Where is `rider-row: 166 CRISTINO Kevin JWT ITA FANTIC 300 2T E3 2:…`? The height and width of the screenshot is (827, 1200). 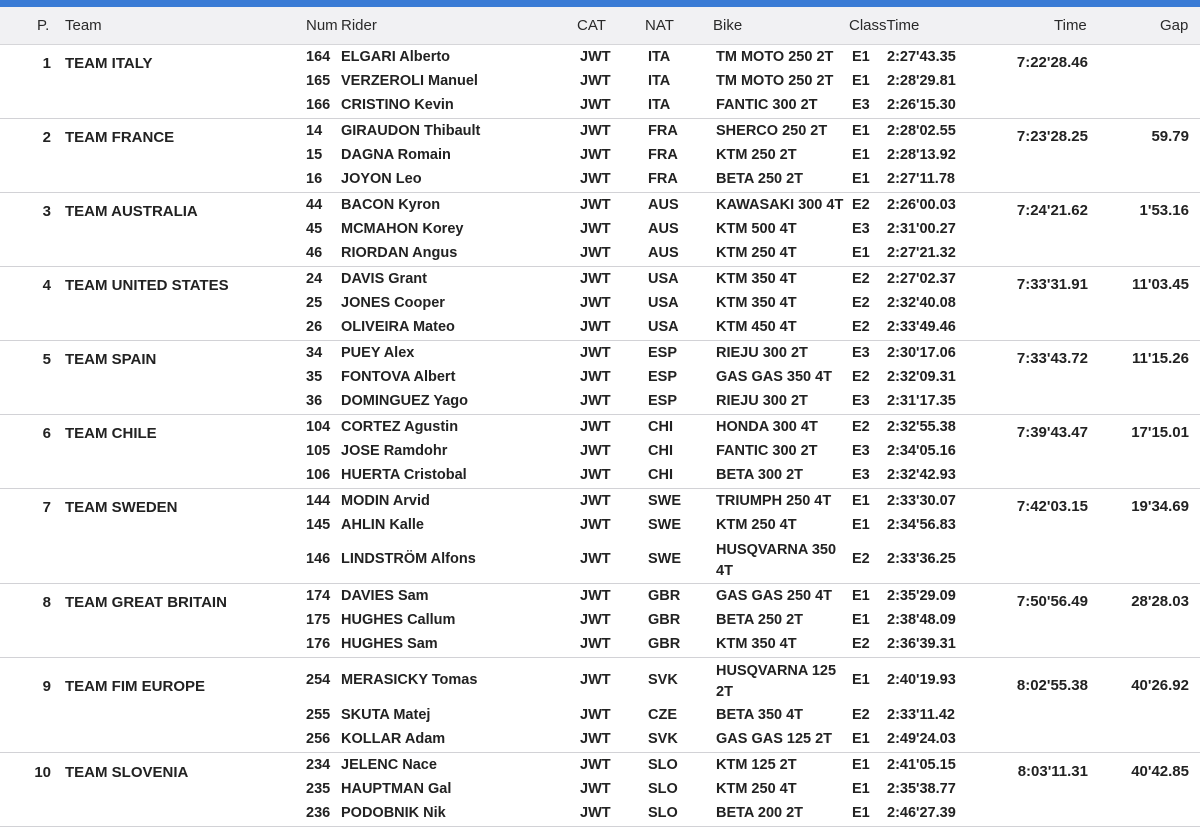 rider-row: 166 CRISTINO Kevin JWT ITA FANTIC 300 2T E3 2:… is located at coordinates (600, 105).